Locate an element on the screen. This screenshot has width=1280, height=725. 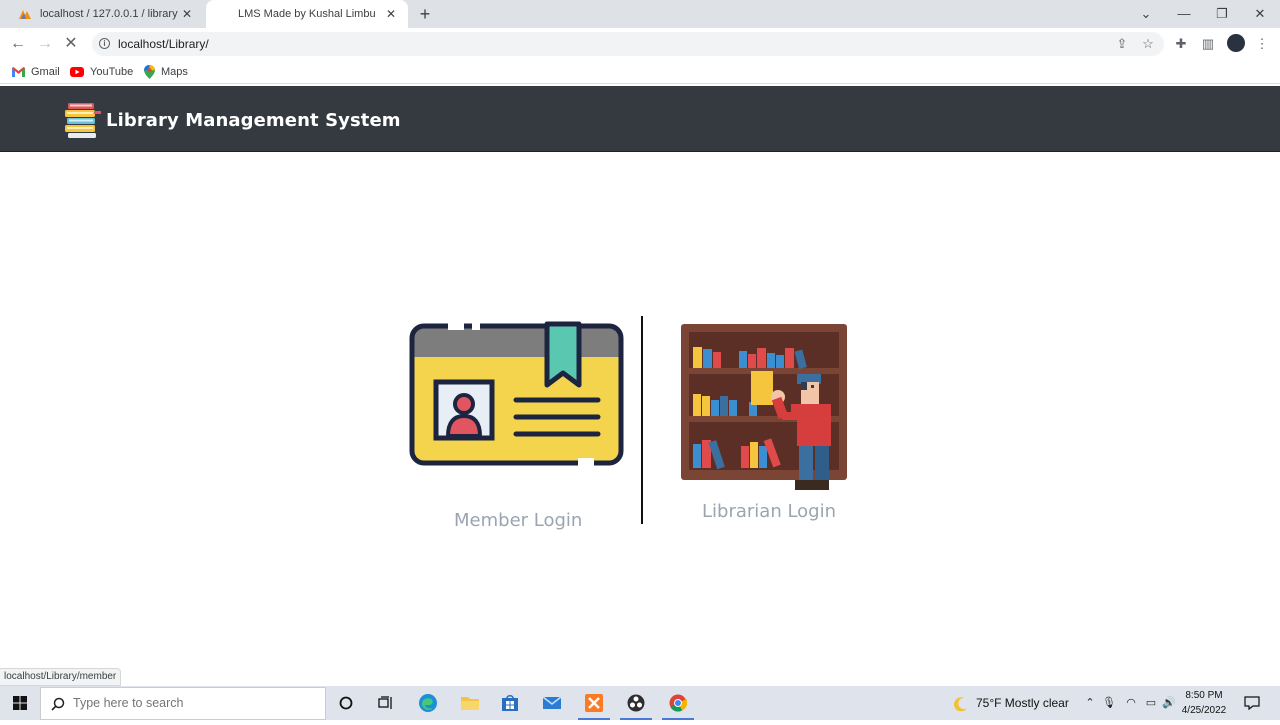
cortana-icon is located at coordinates (346, 703).